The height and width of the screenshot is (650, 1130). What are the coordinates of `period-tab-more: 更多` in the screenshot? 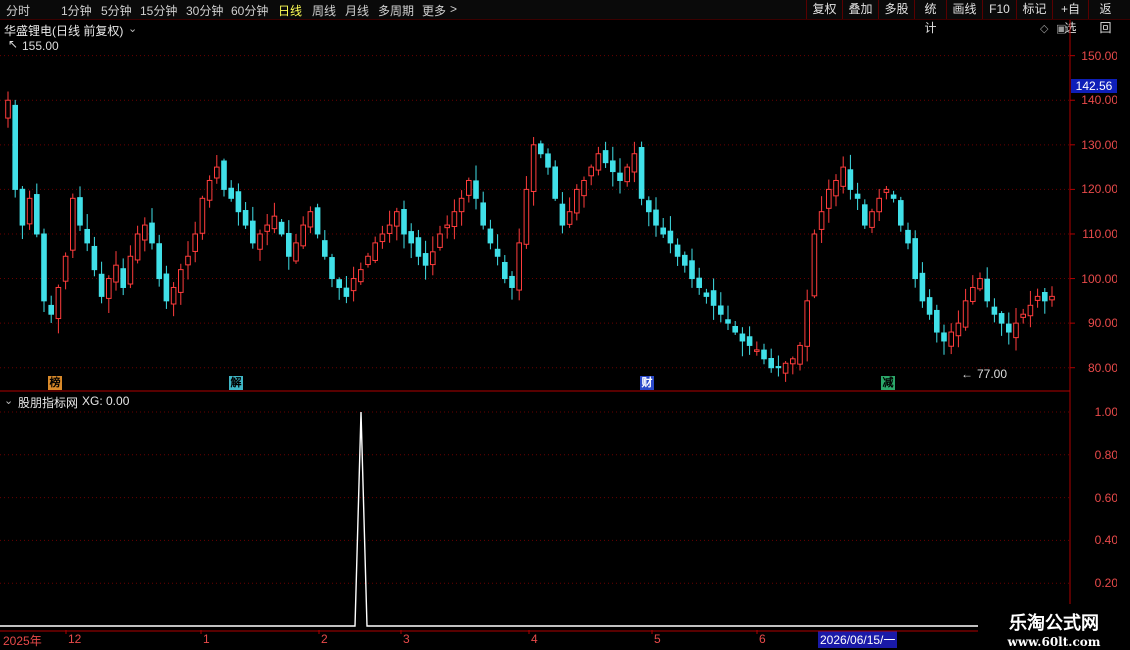 It's located at (434, 10).